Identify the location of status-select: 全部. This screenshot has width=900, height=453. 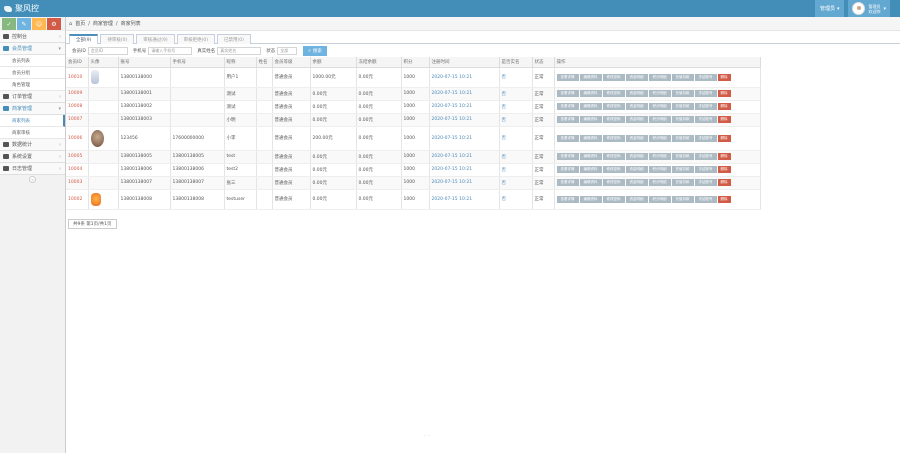
(287, 50).